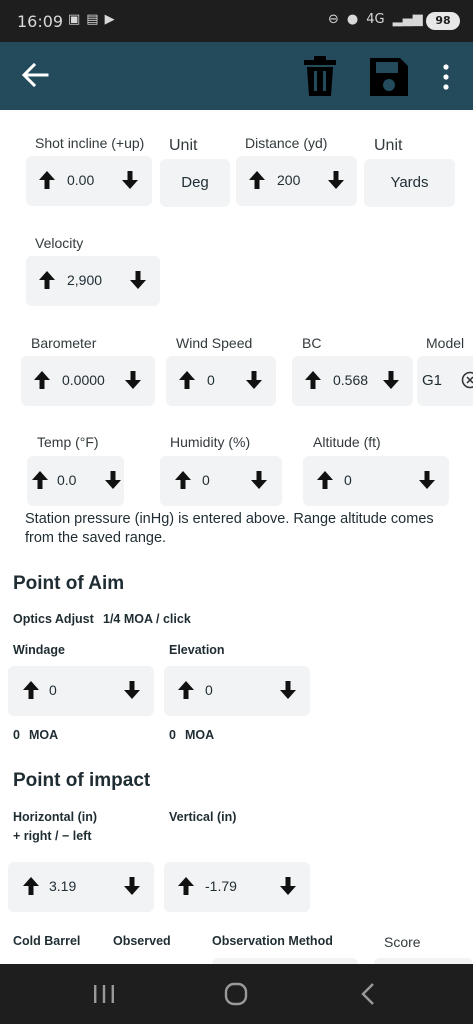  I want to click on distance-stepper: 200, so click(296, 181).